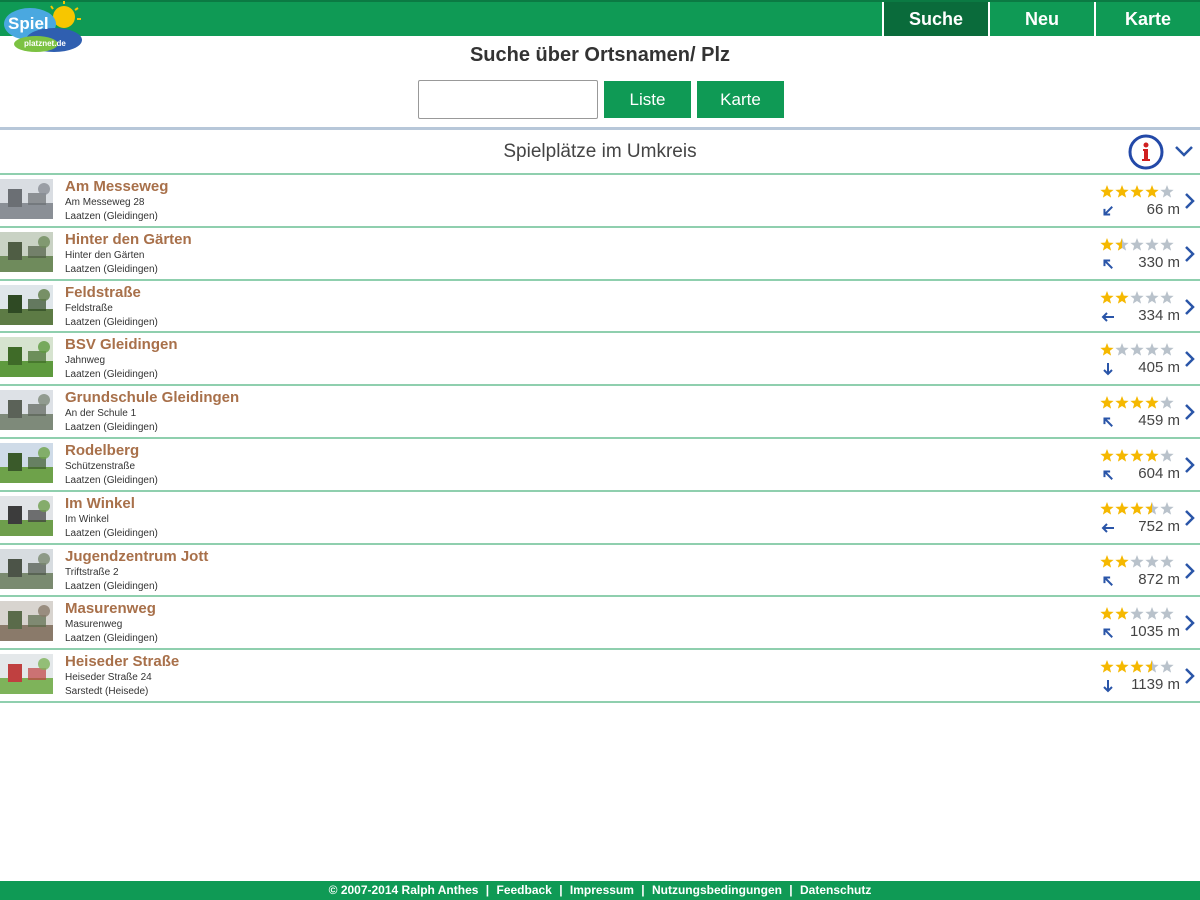 The width and height of the screenshot is (1200, 900). What do you see at coordinates (647, 99) in the screenshot?
I see `liste-button: Liste` at bounding box center [647, 99].